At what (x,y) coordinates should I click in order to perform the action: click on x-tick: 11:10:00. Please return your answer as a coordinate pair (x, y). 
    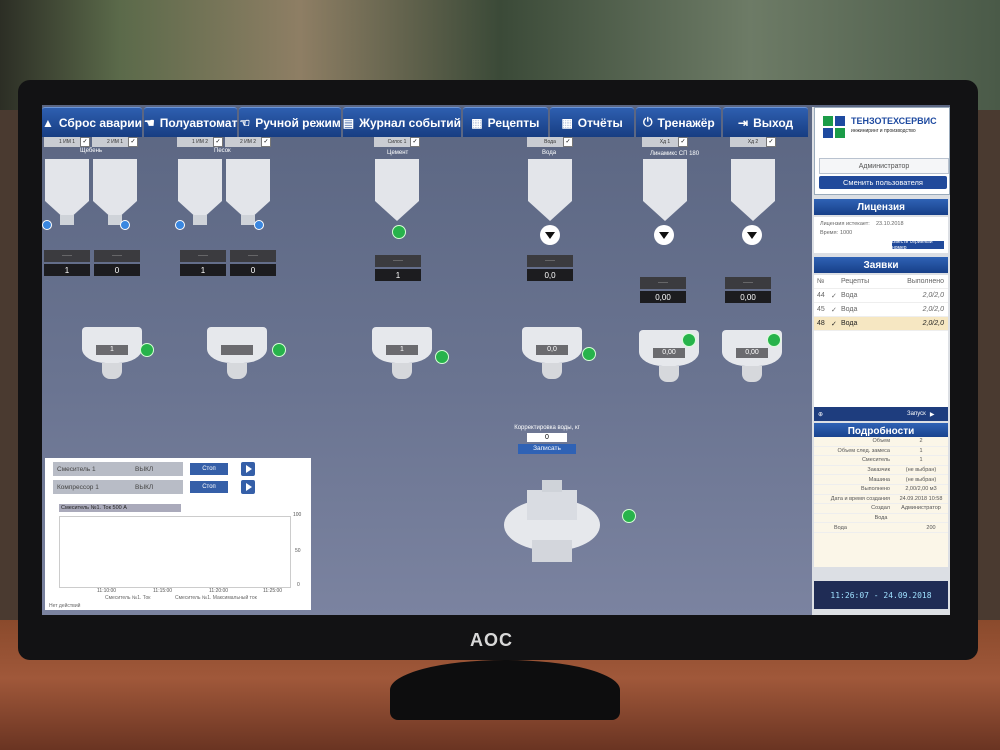
    Looking at the image, I should click on (107, 591).